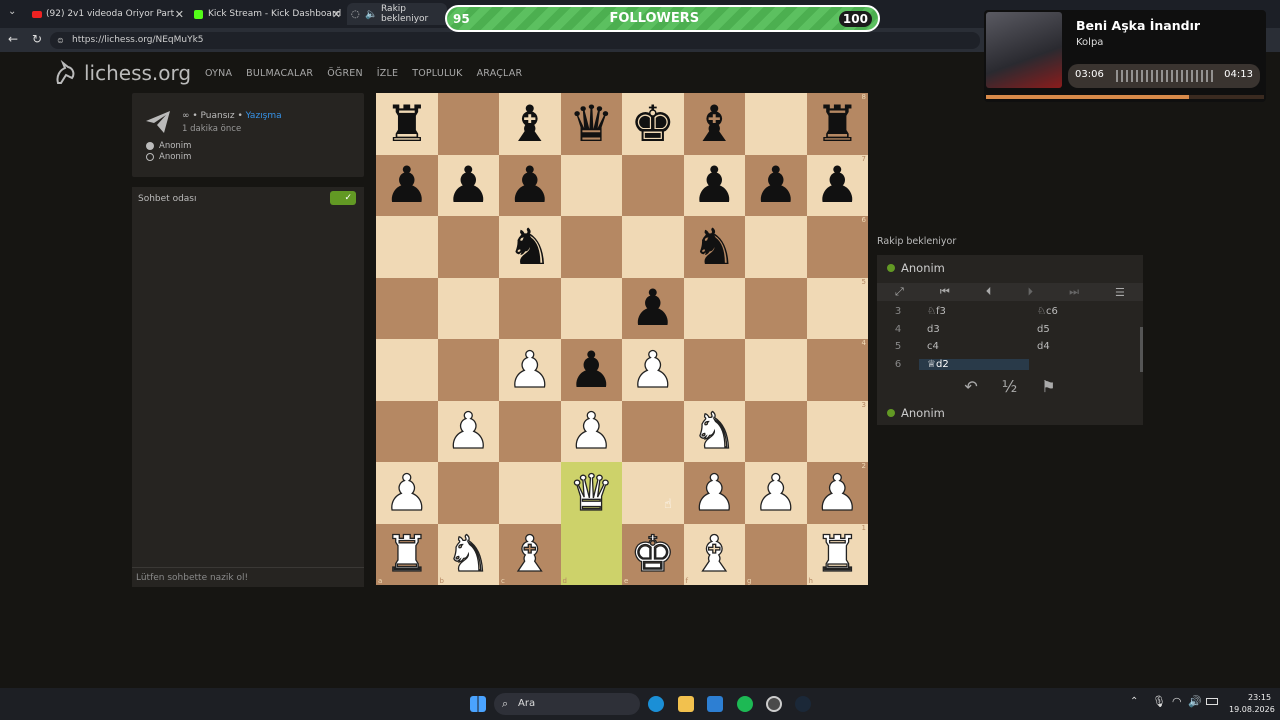 This screenshot has height=720, width=1280. Describe the element at coordinates (468, 185) in the screenshot. I see `square-b7: ♟` at that location.